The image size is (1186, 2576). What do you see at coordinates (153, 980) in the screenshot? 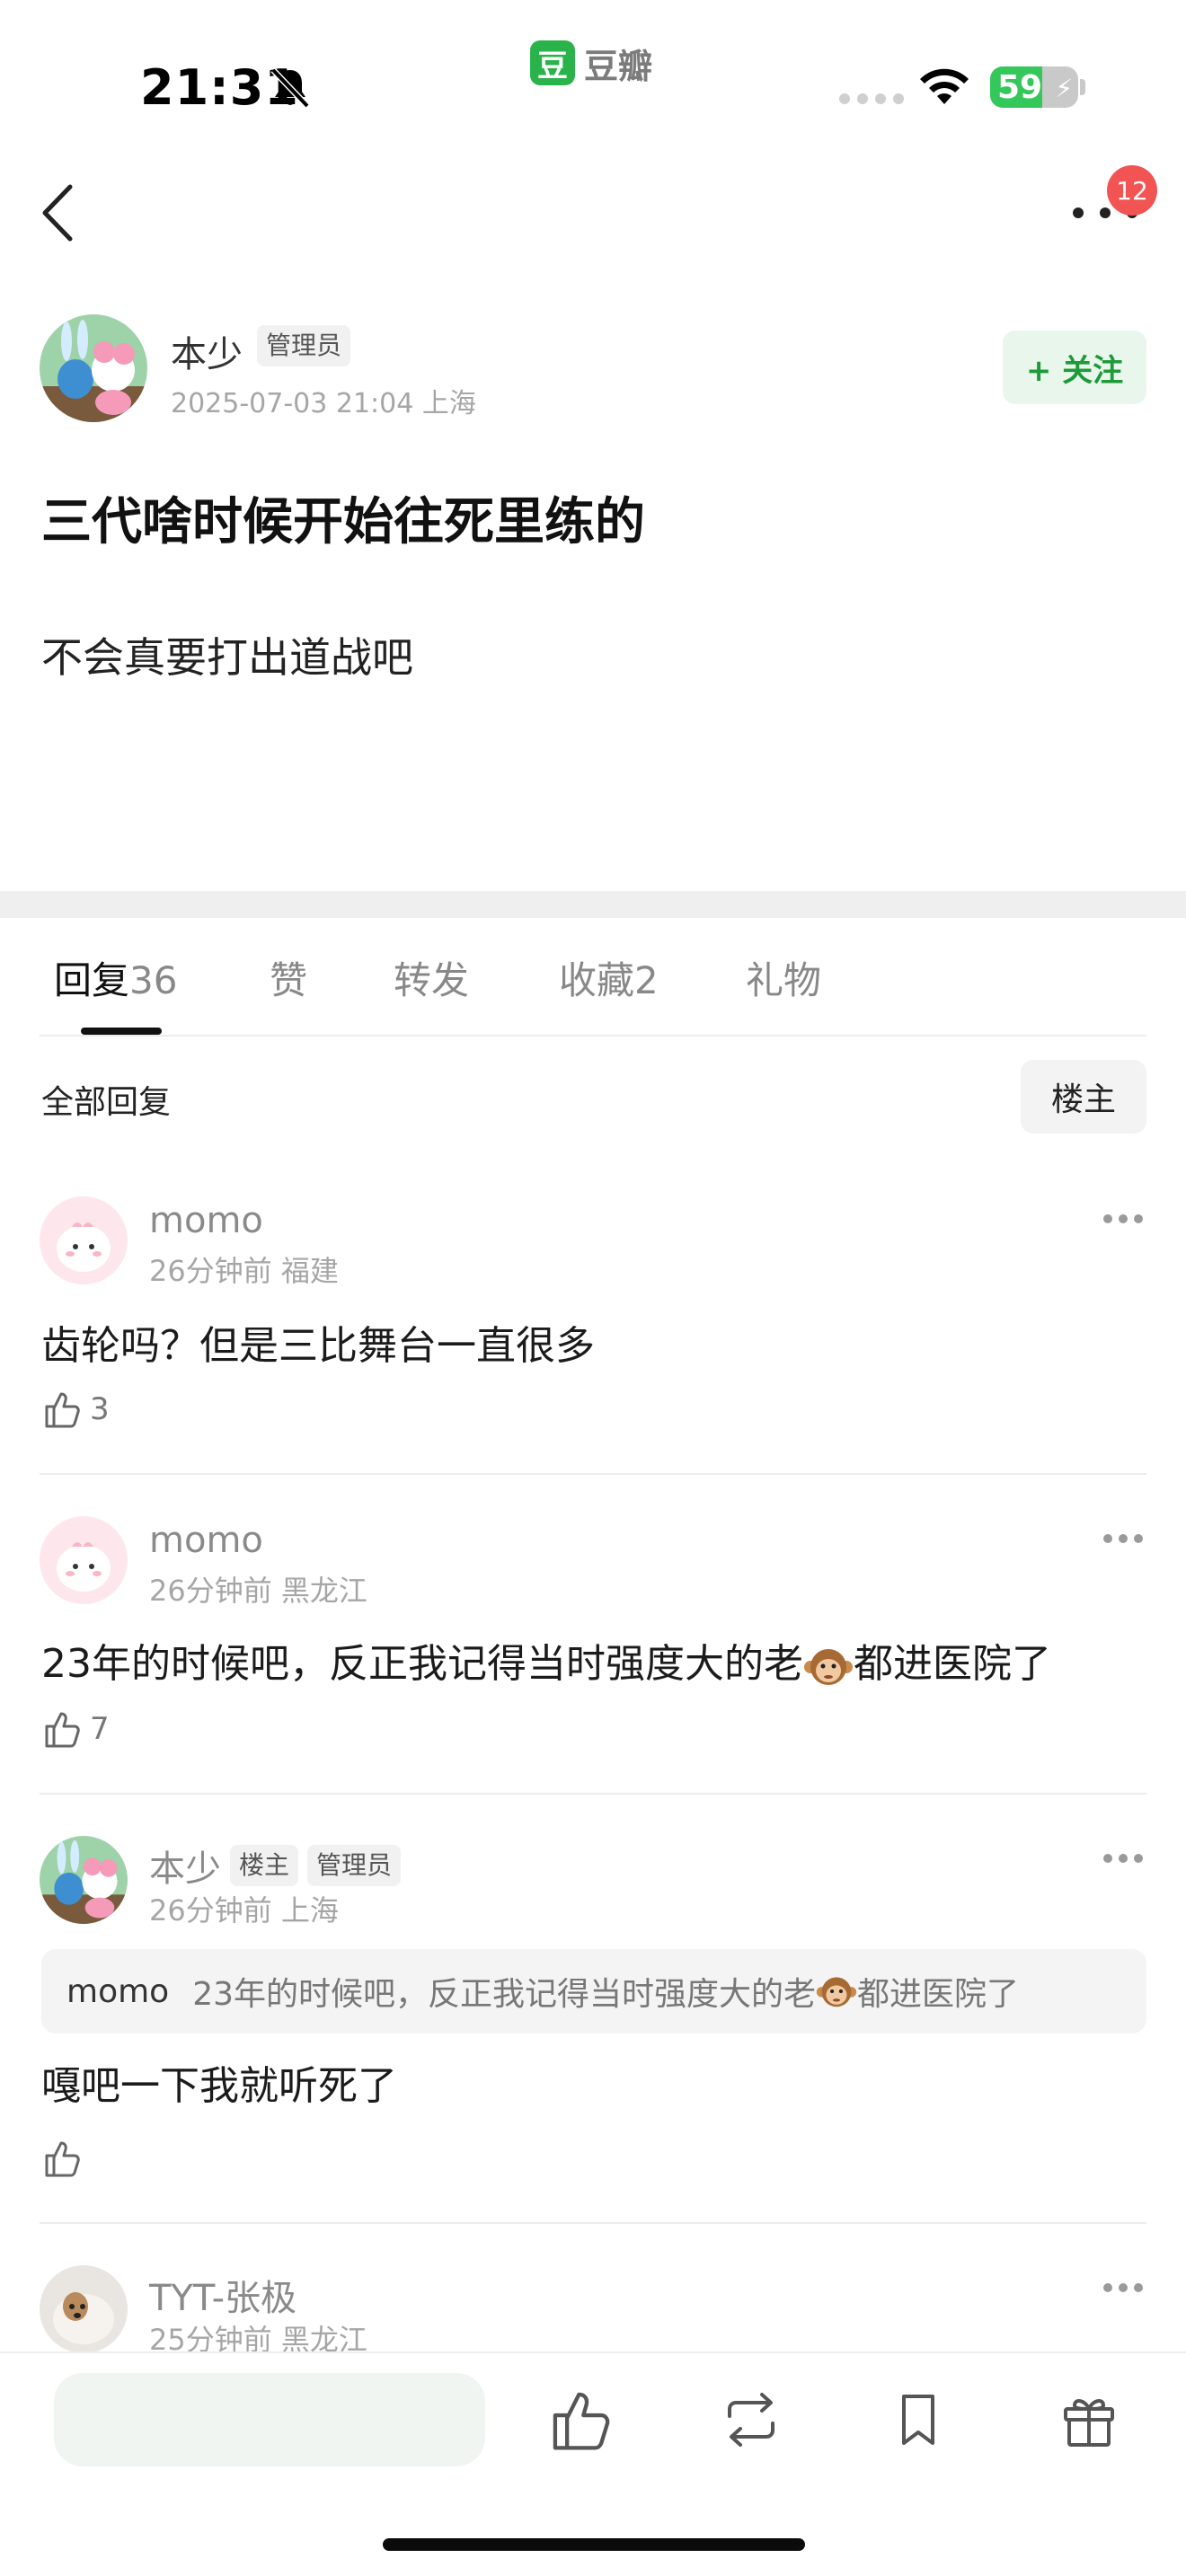
I see `tab-replies-count: 36` at bounding box center [153, 980].